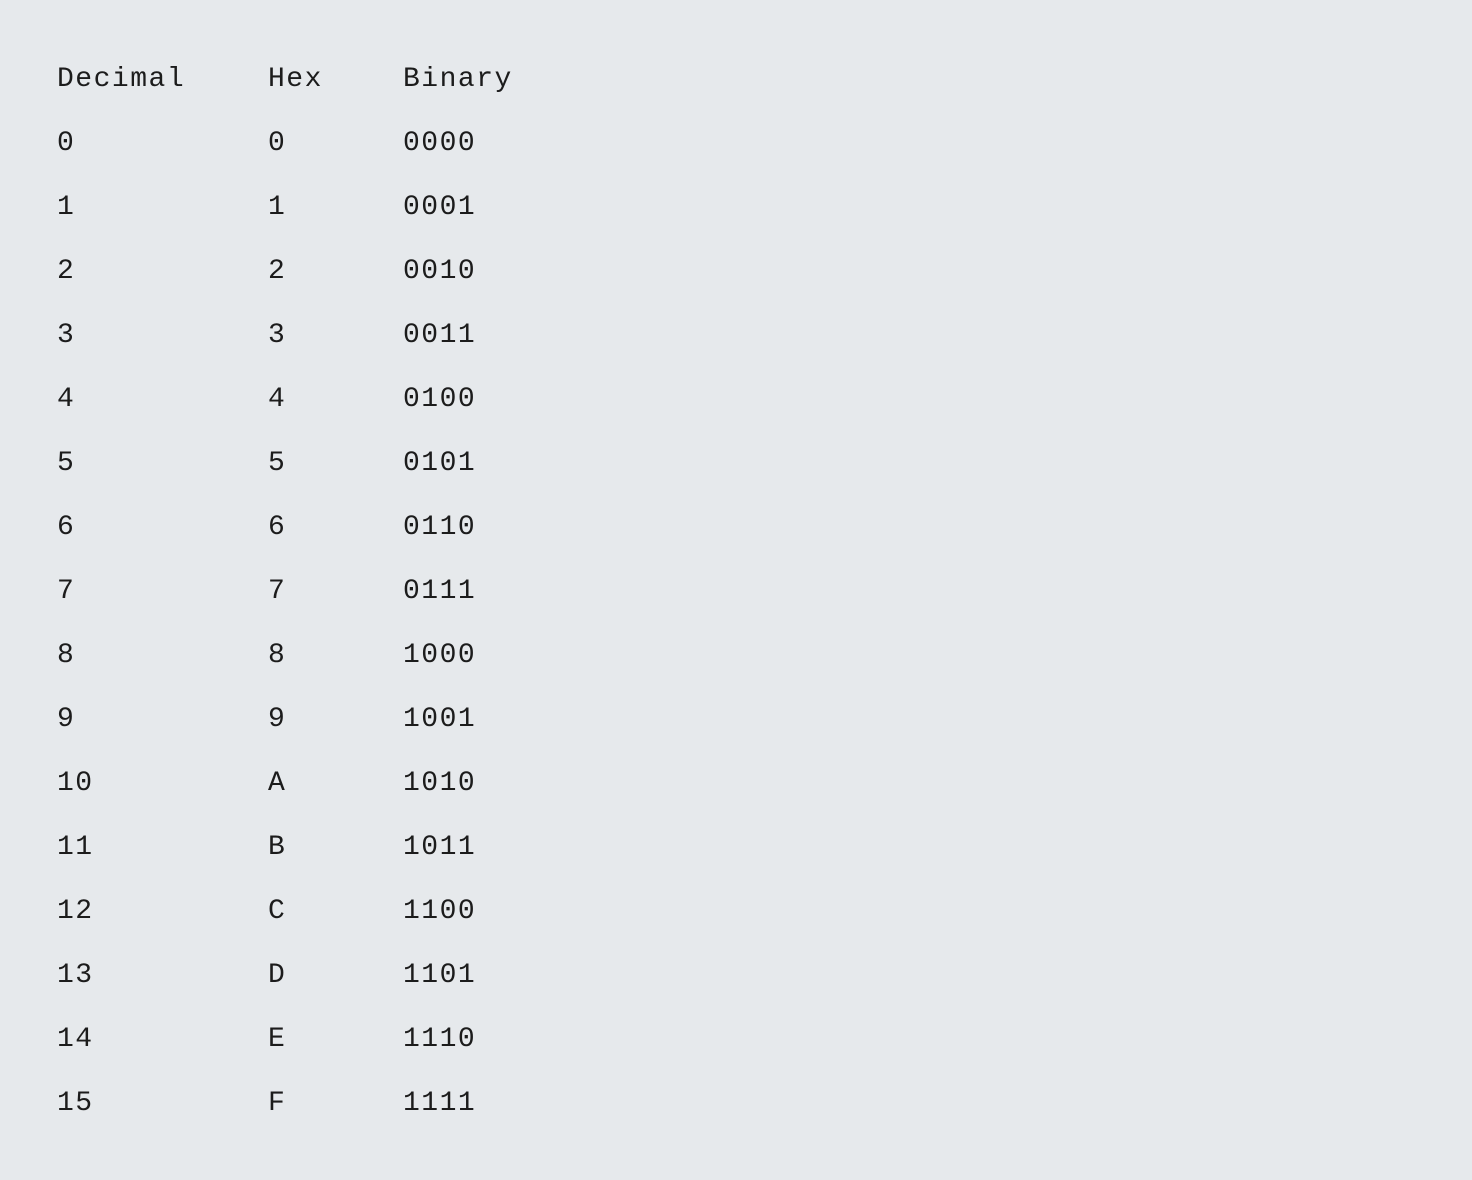 Image resolution: width=1472 pixels, height=1180 pixels. Describe the element at coordinates (330, 719) in the screenshot. I see `table-row: 9 9 1001` at that location.